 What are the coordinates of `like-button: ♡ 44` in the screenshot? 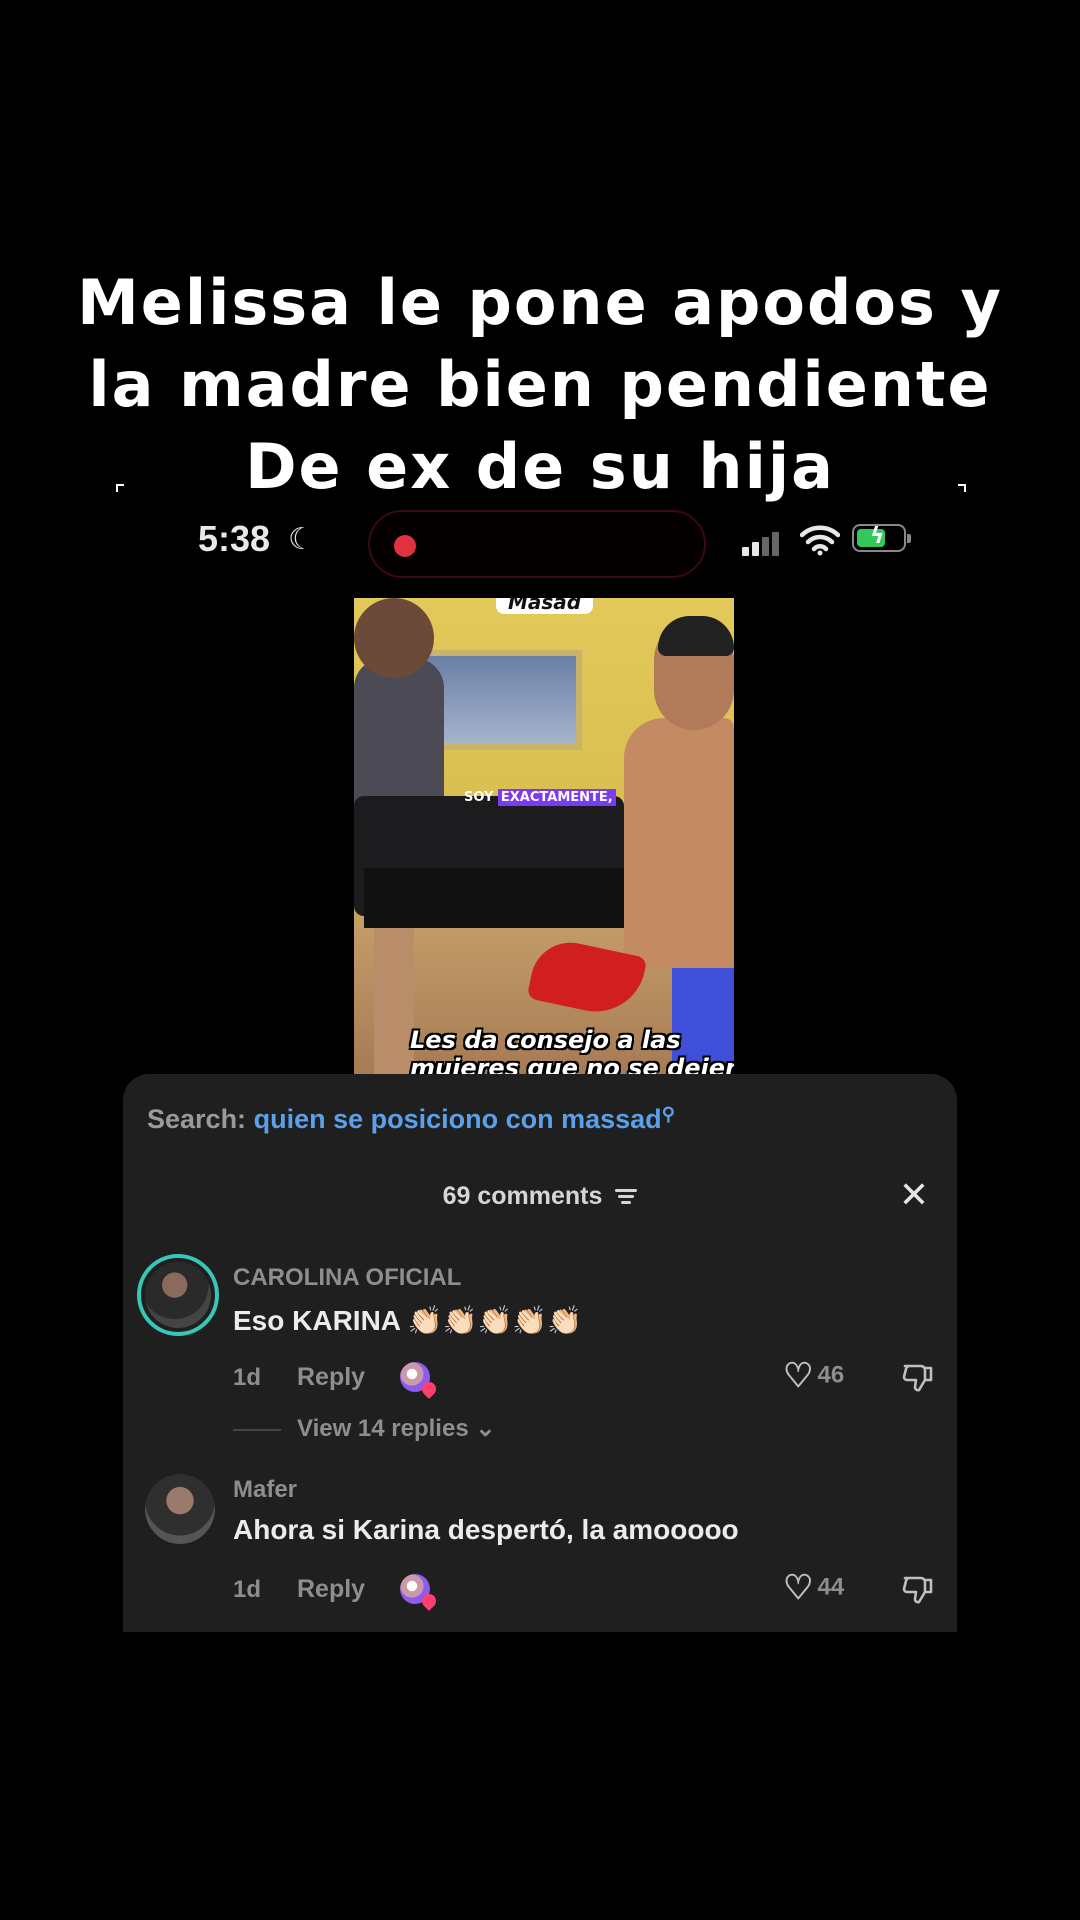 It's located at (813, 1588).